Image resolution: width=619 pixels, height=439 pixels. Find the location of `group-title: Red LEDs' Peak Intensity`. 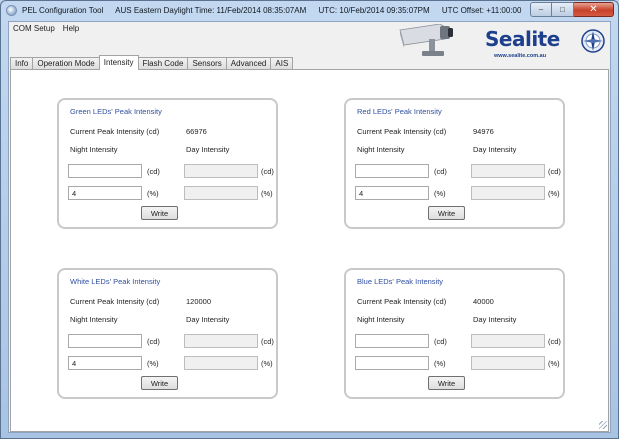

group-title: Red LEDs' Peak Intensity is located at coordinates (399, 111).